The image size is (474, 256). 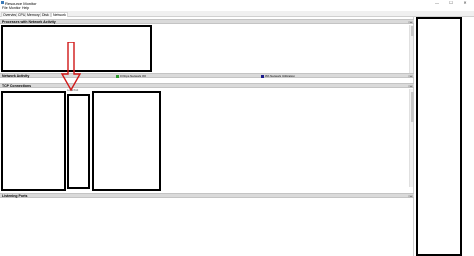 What do you see at coordinates (78, 141) in the screenshot?
I see `tcp-local-port-column-highlight` at bounding box center [78, 141].